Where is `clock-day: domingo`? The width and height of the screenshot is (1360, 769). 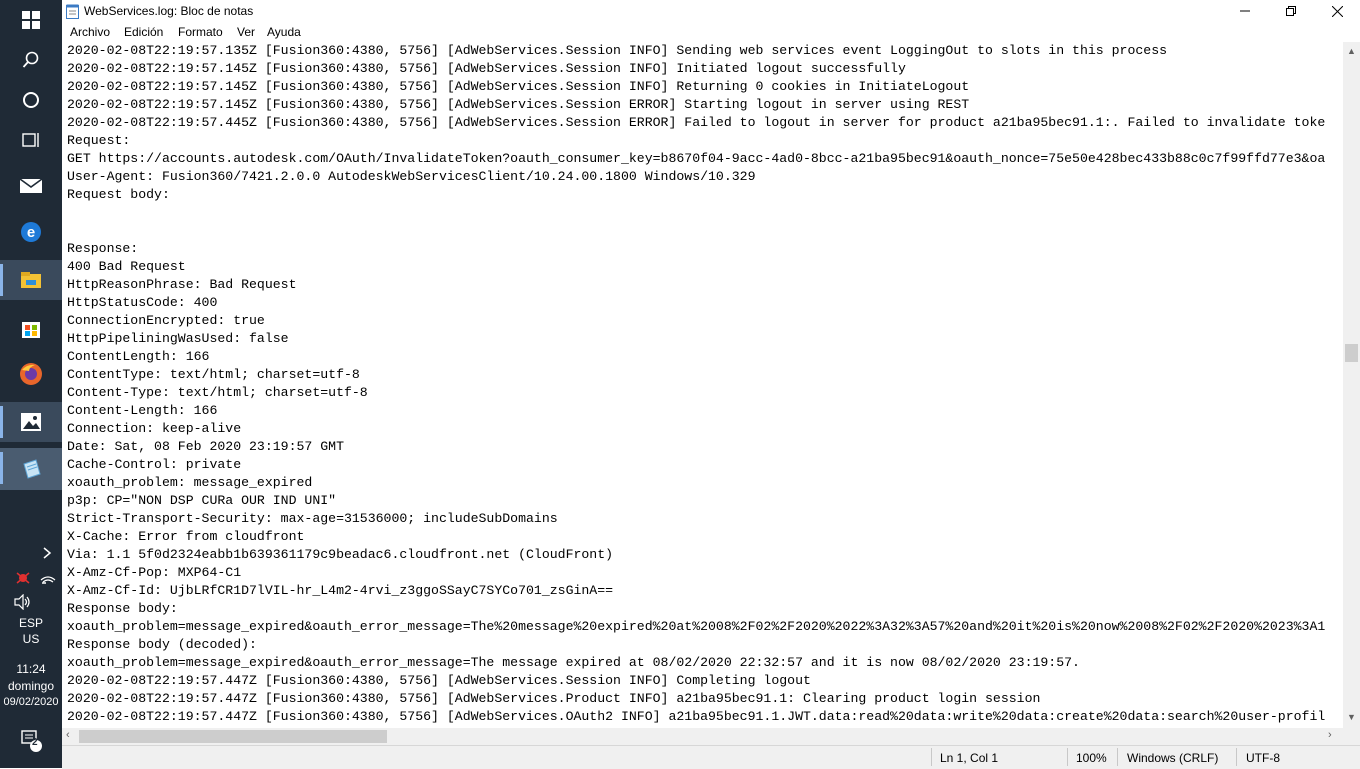
clock-day: domingo is located at coordinates (31, 686).